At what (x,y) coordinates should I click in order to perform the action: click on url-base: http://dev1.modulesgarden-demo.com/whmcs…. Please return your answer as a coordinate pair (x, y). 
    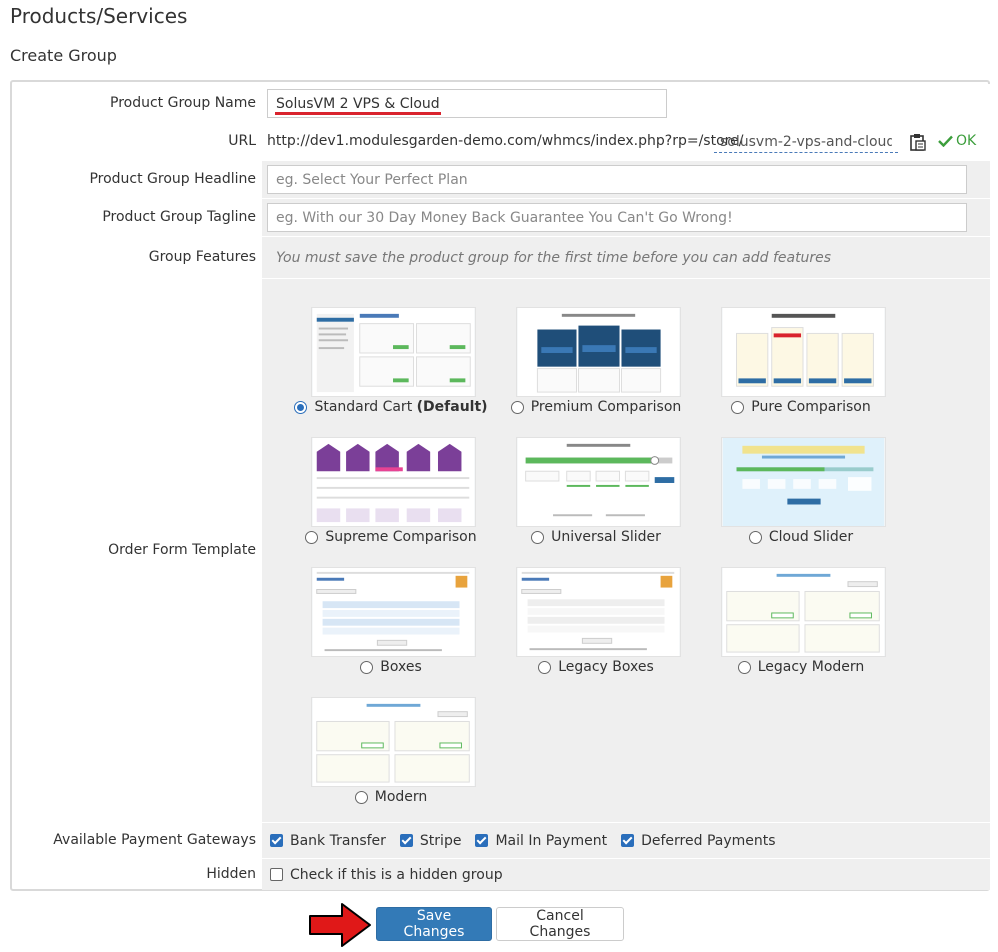
    Looking at the image, I should click on (505, 141).